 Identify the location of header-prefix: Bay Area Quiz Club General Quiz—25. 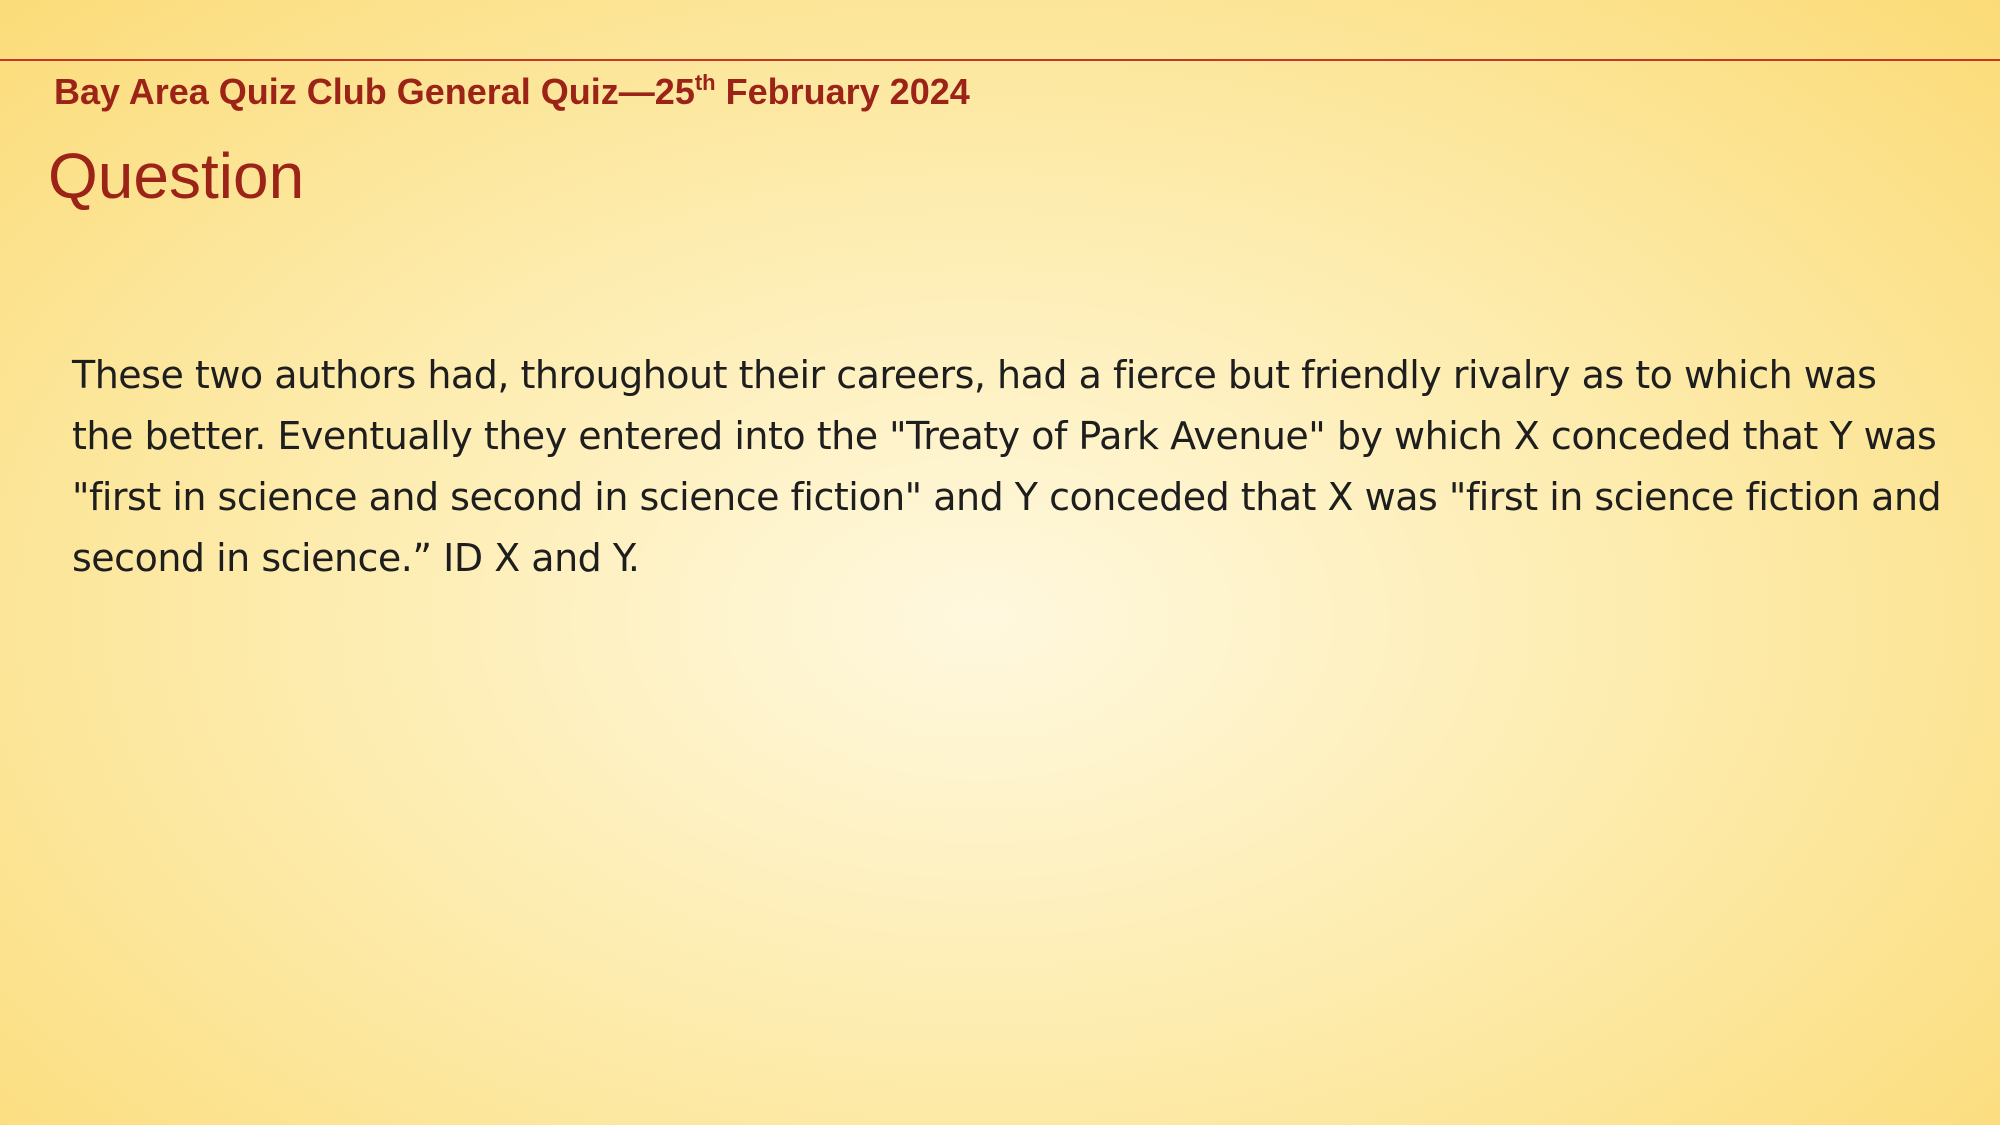
(374, 91).